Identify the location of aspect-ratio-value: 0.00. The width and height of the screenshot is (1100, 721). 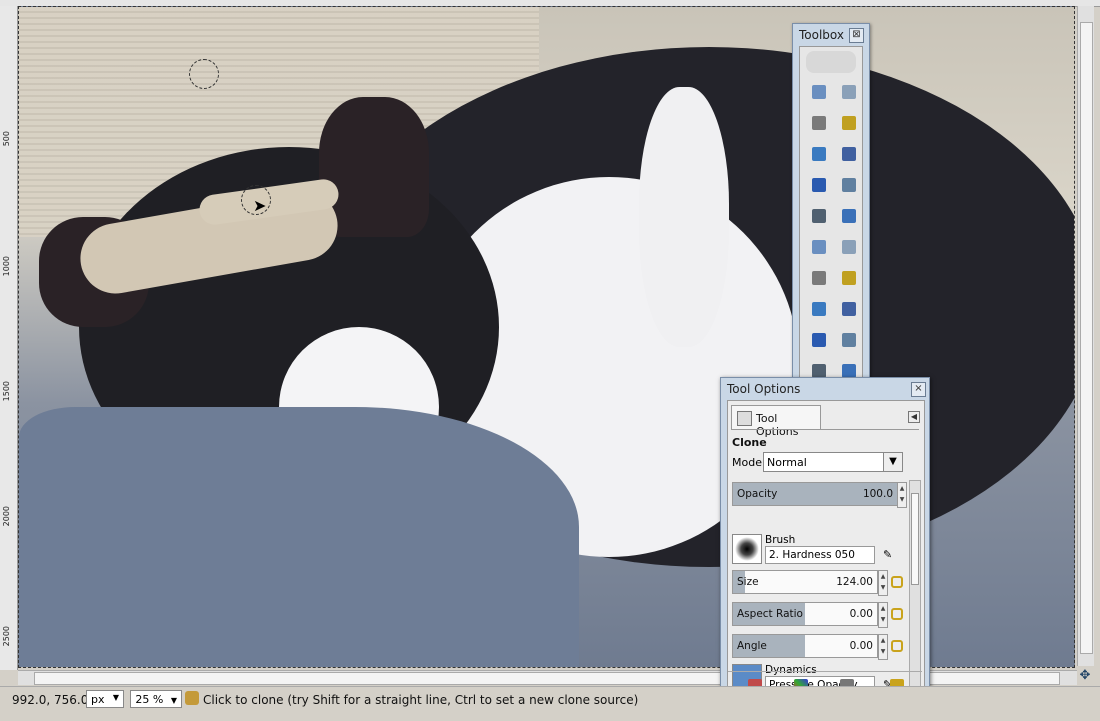
(861, 614).